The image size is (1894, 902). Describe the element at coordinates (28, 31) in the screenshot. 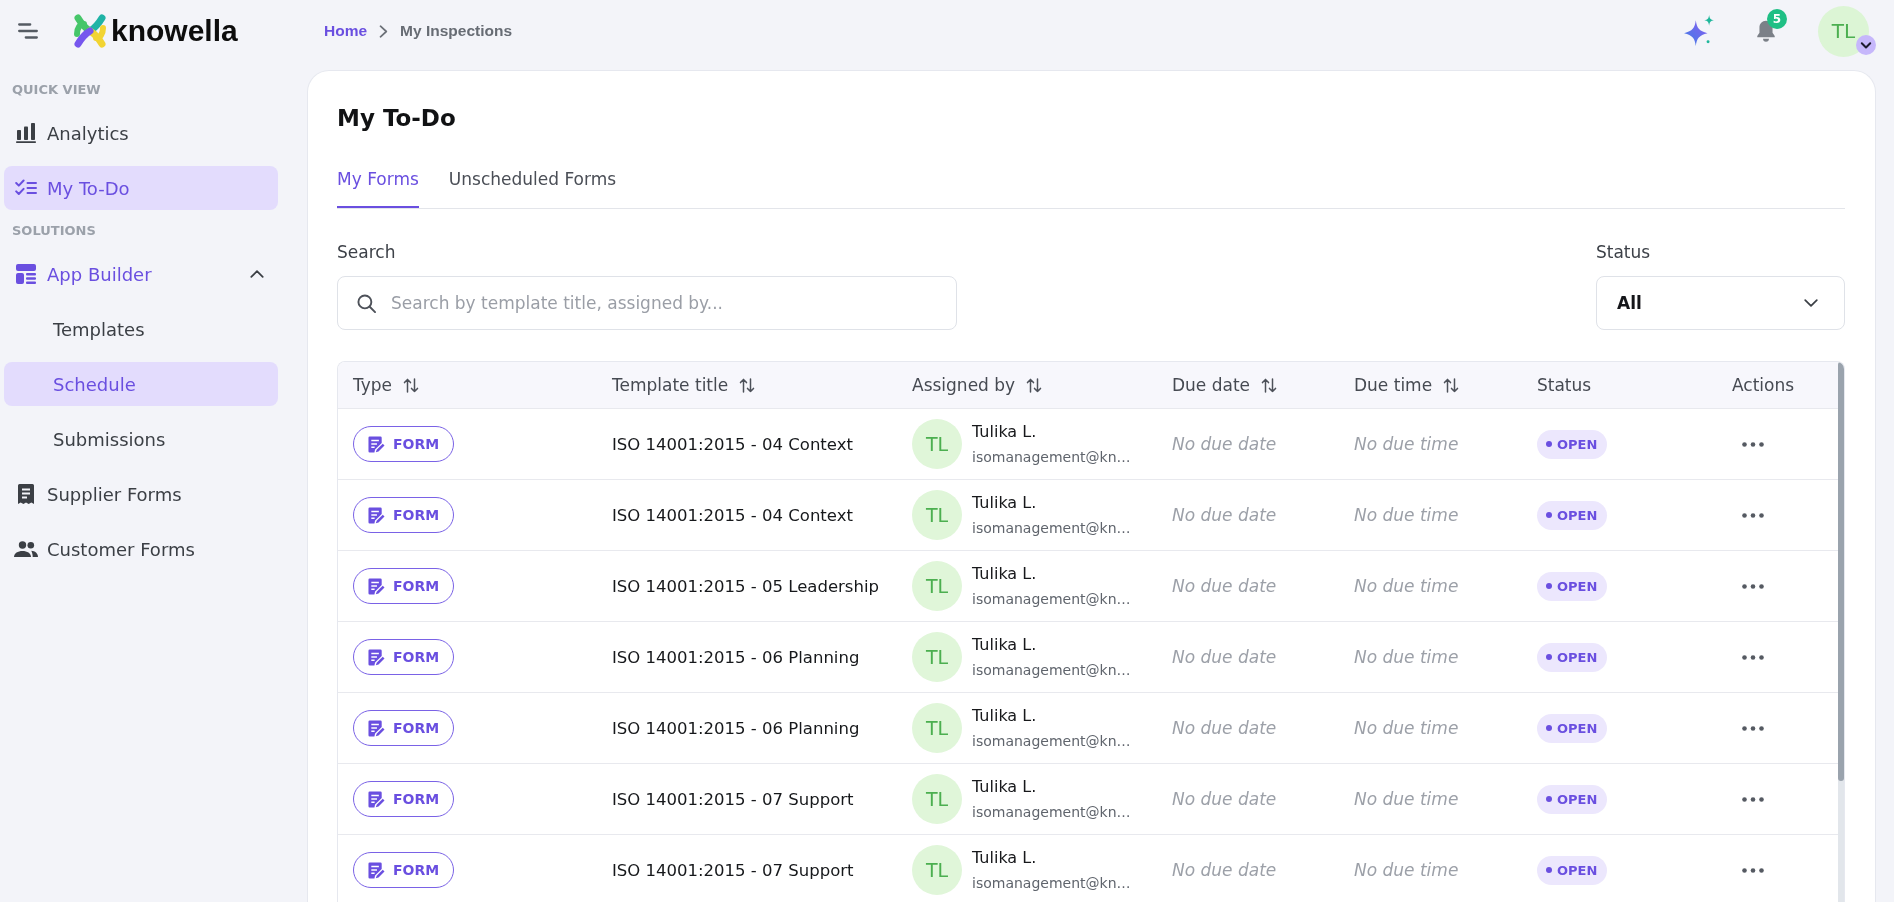

I see `menu-icon` at that location.